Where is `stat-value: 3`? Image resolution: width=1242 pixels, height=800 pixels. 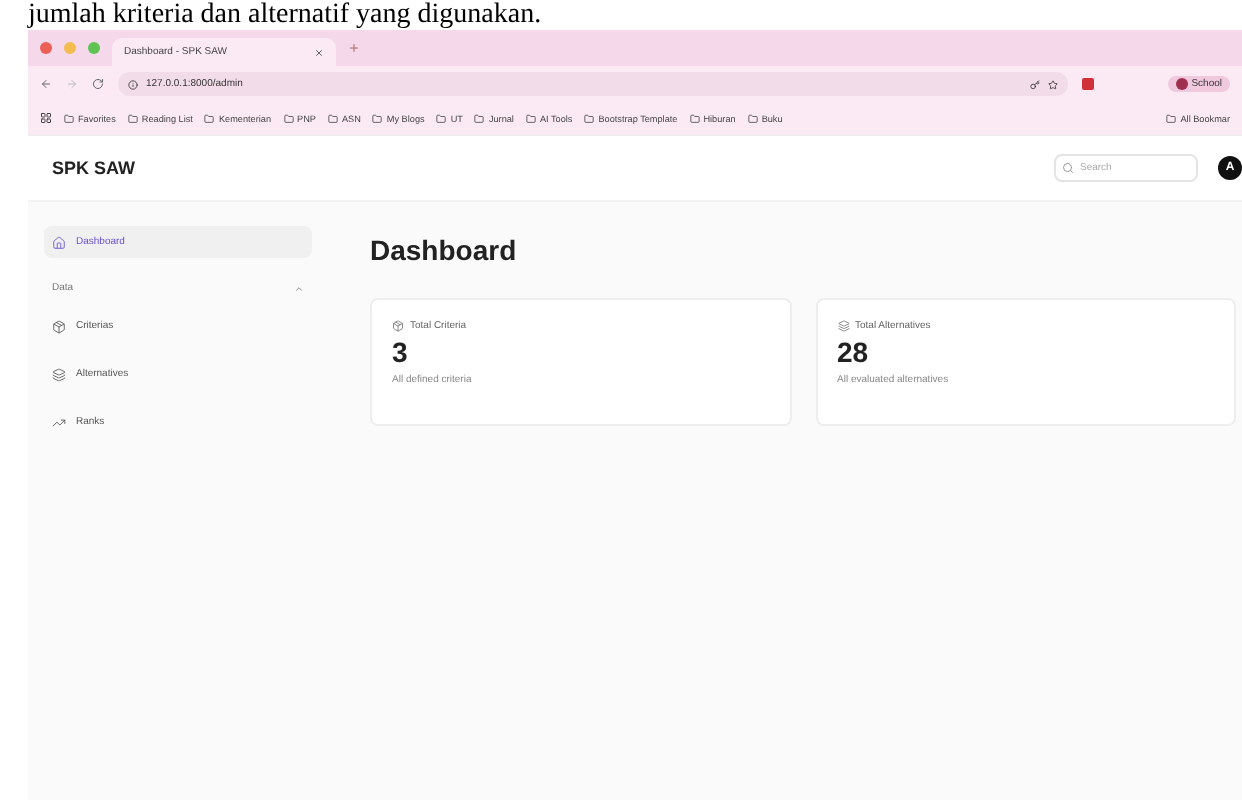
stat-value: 3 is located at coordinates (401, 353).